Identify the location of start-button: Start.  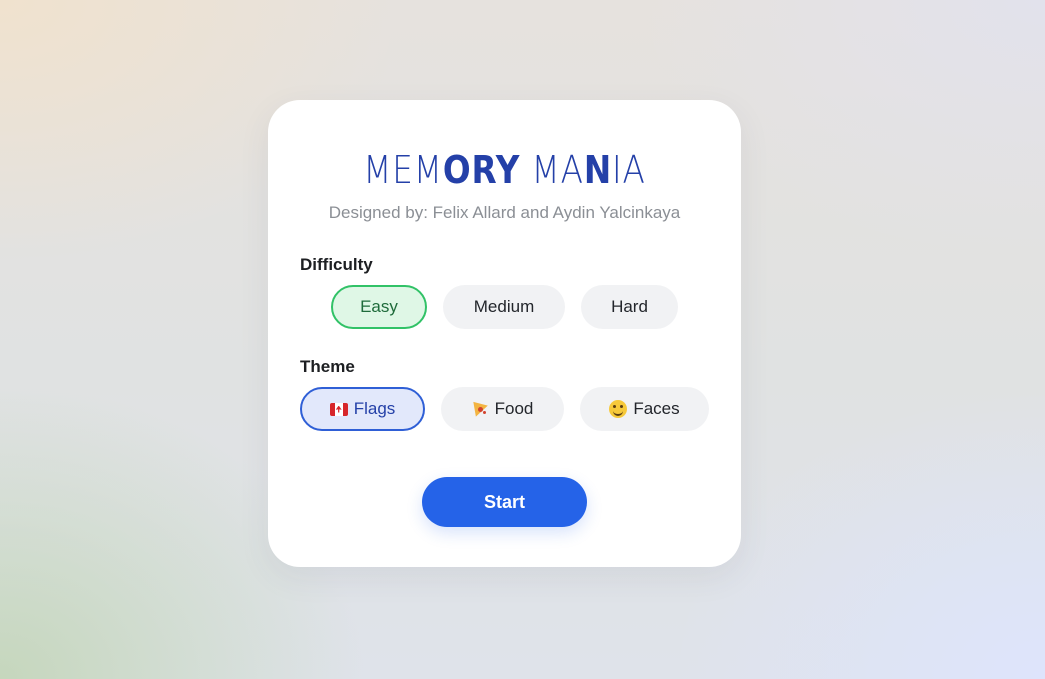
(504, 502).